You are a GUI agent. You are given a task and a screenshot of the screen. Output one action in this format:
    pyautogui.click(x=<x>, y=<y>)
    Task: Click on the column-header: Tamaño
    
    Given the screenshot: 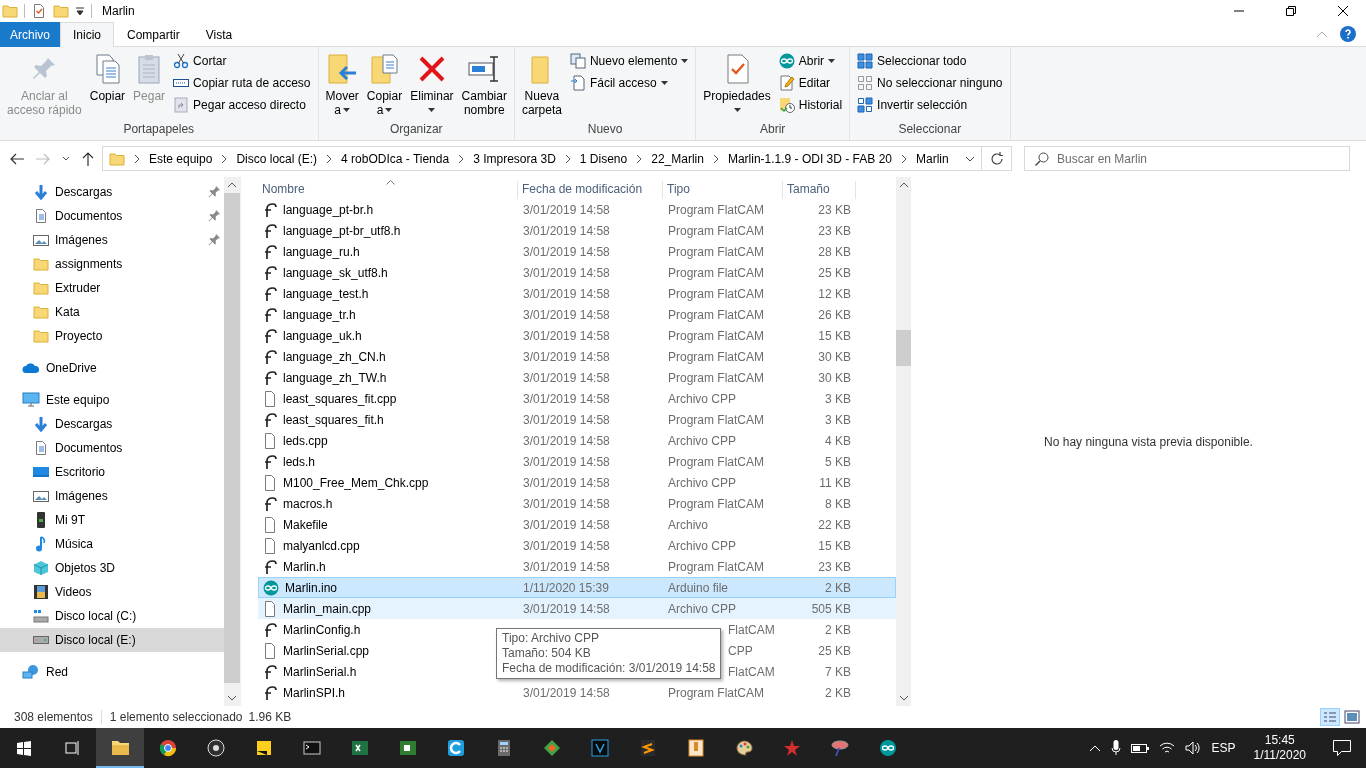 What is the action you would take?
    pyautogui.click(x=819, y=190)
    